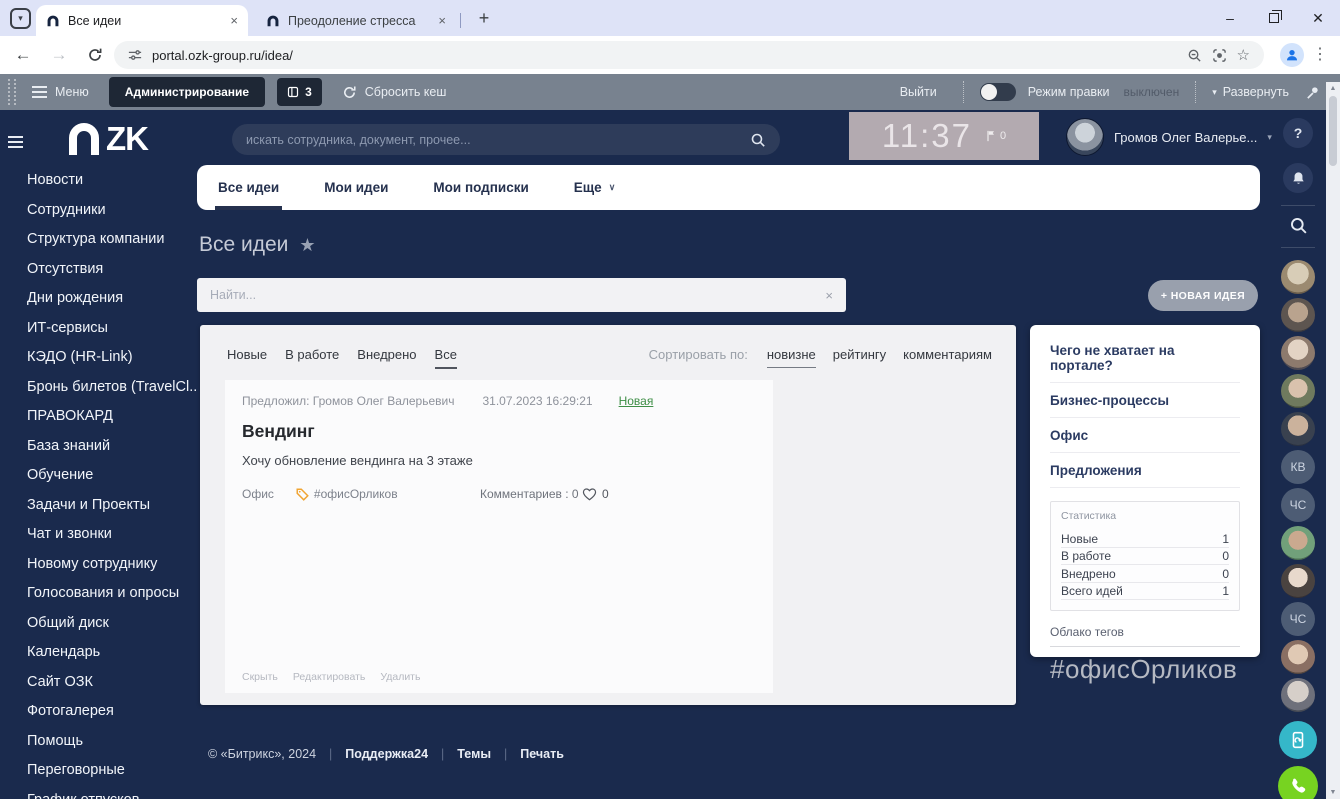  I want to click on ideas-search-input, so click(518, 295).